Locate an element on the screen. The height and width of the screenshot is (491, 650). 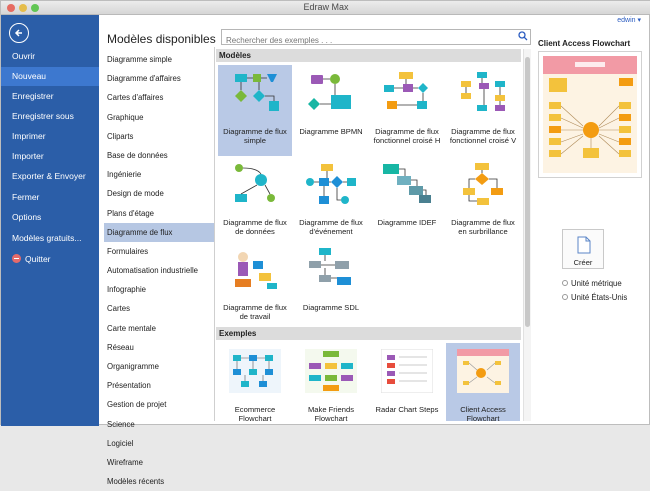
sidebar-item-close: Fermer is located at coordinates (50, 197).